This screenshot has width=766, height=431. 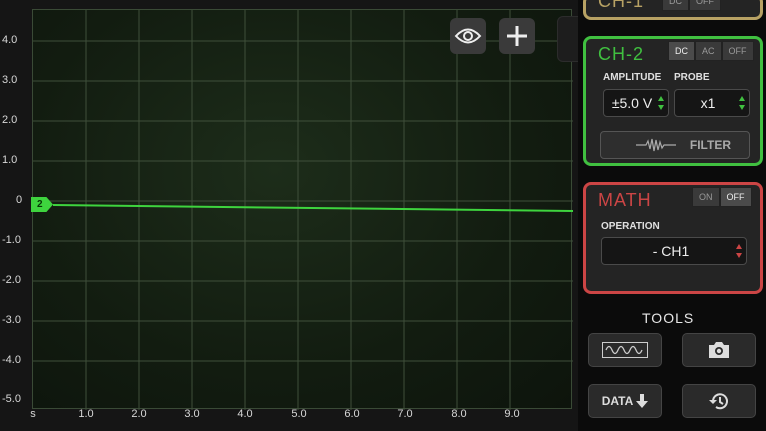 What do you see at coordinates (10, 160) in the screenshot?
I see `y-tick-label: 1.0` at bounding box center [10, 160].